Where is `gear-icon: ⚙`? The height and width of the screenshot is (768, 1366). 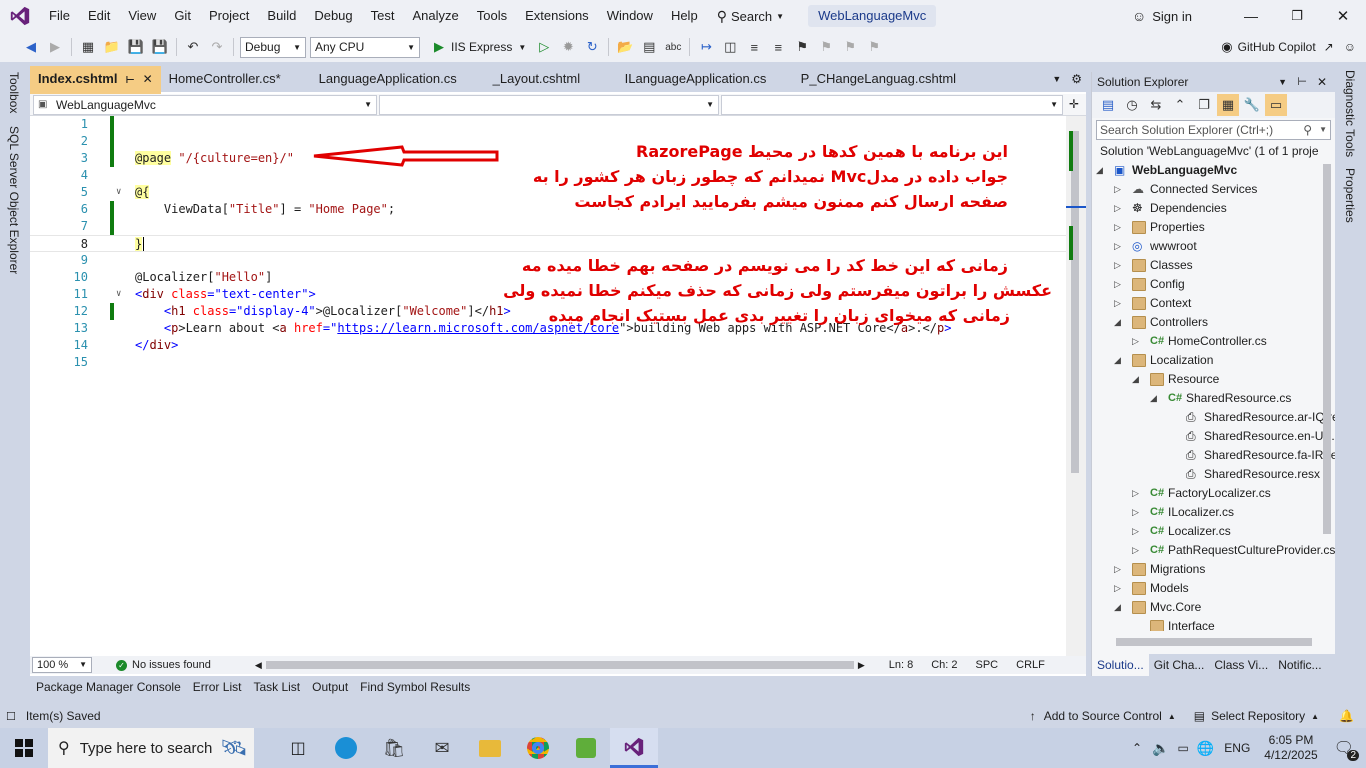
gear-icon: ⚙ is located at coordinates (1076, 79).